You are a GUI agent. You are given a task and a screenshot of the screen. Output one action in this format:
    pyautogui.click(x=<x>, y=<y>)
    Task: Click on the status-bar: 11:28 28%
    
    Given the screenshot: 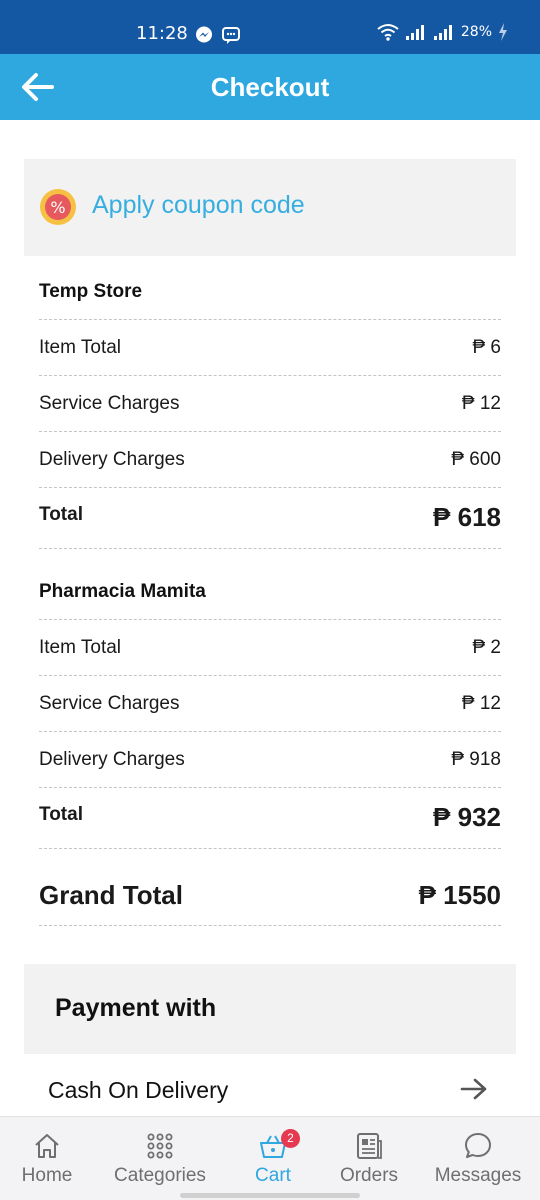 What is the action you would take?
    pyautogui.click(x=270, y=27)
    